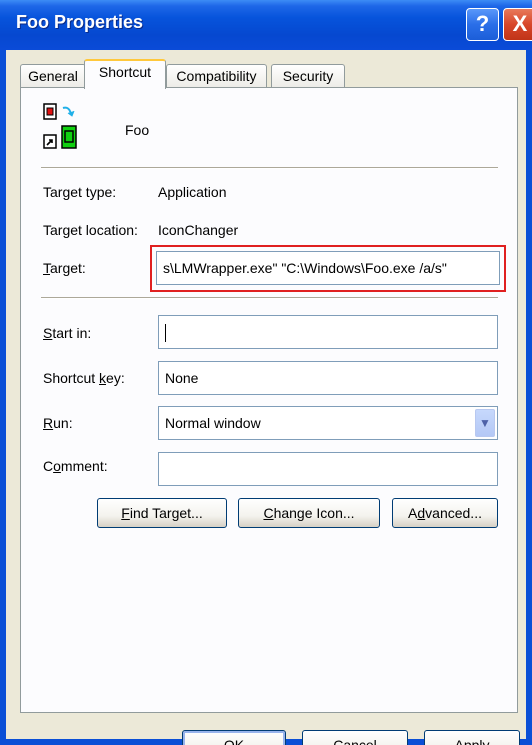  I want to click on run-label: Run:, so click(58, 423).